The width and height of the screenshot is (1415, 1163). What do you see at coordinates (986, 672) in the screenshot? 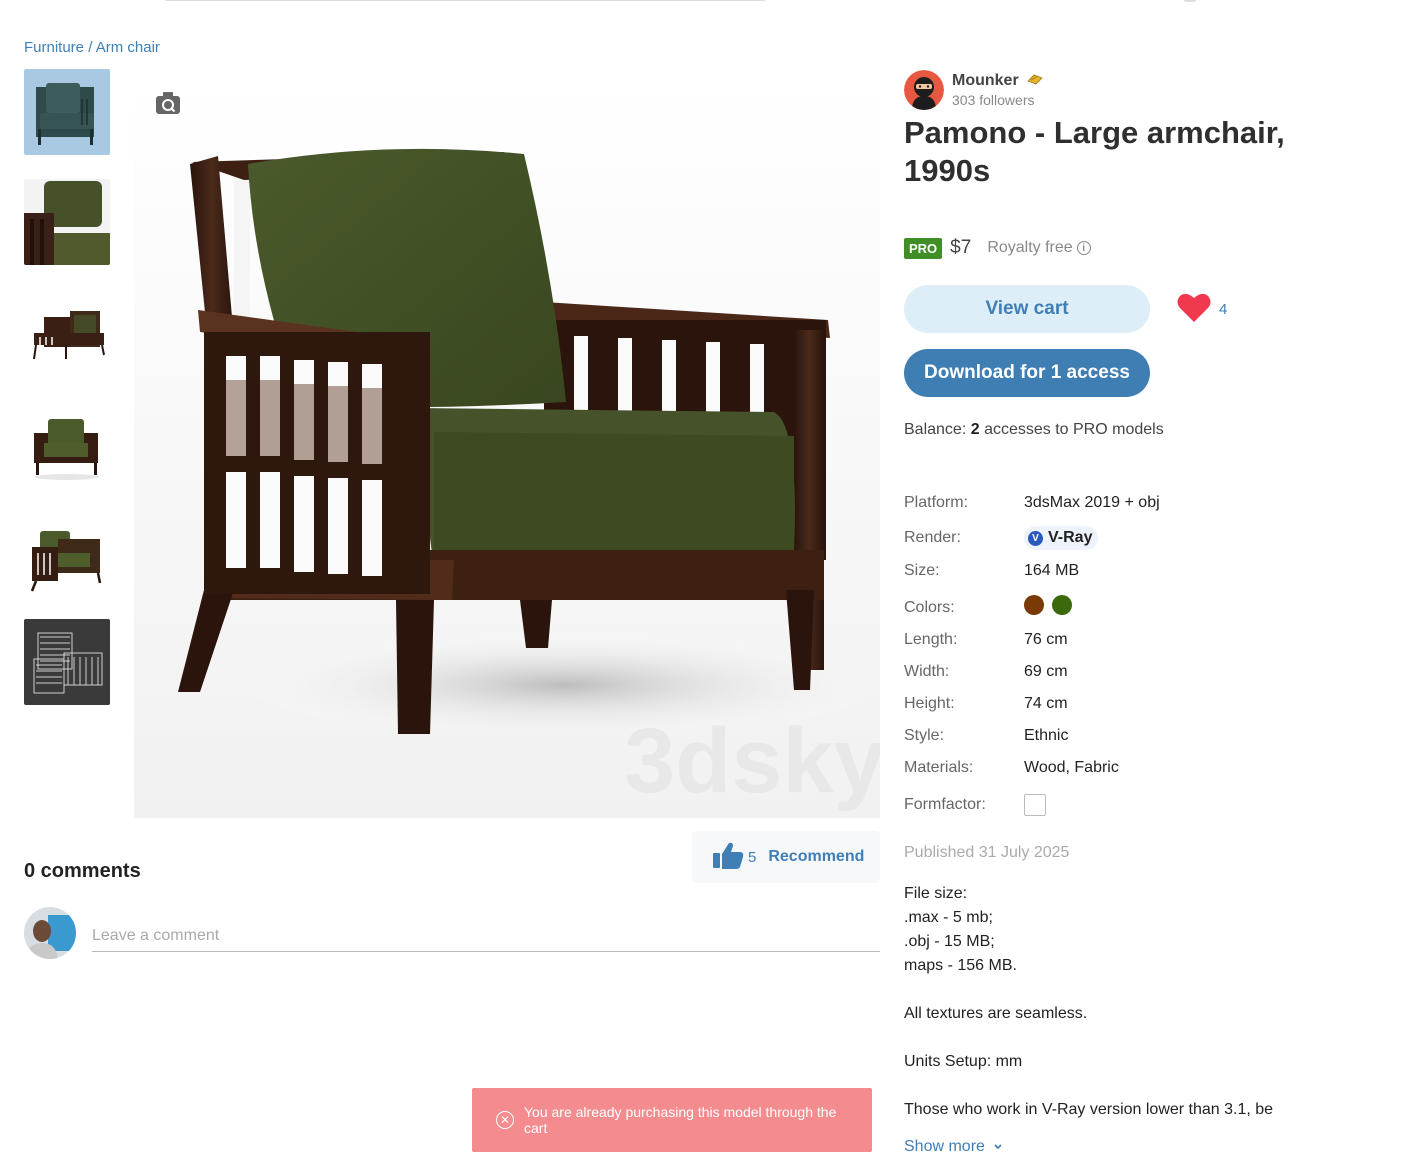
I see `spec-width: Width: 69 cm` at bounding box center [986, 672].